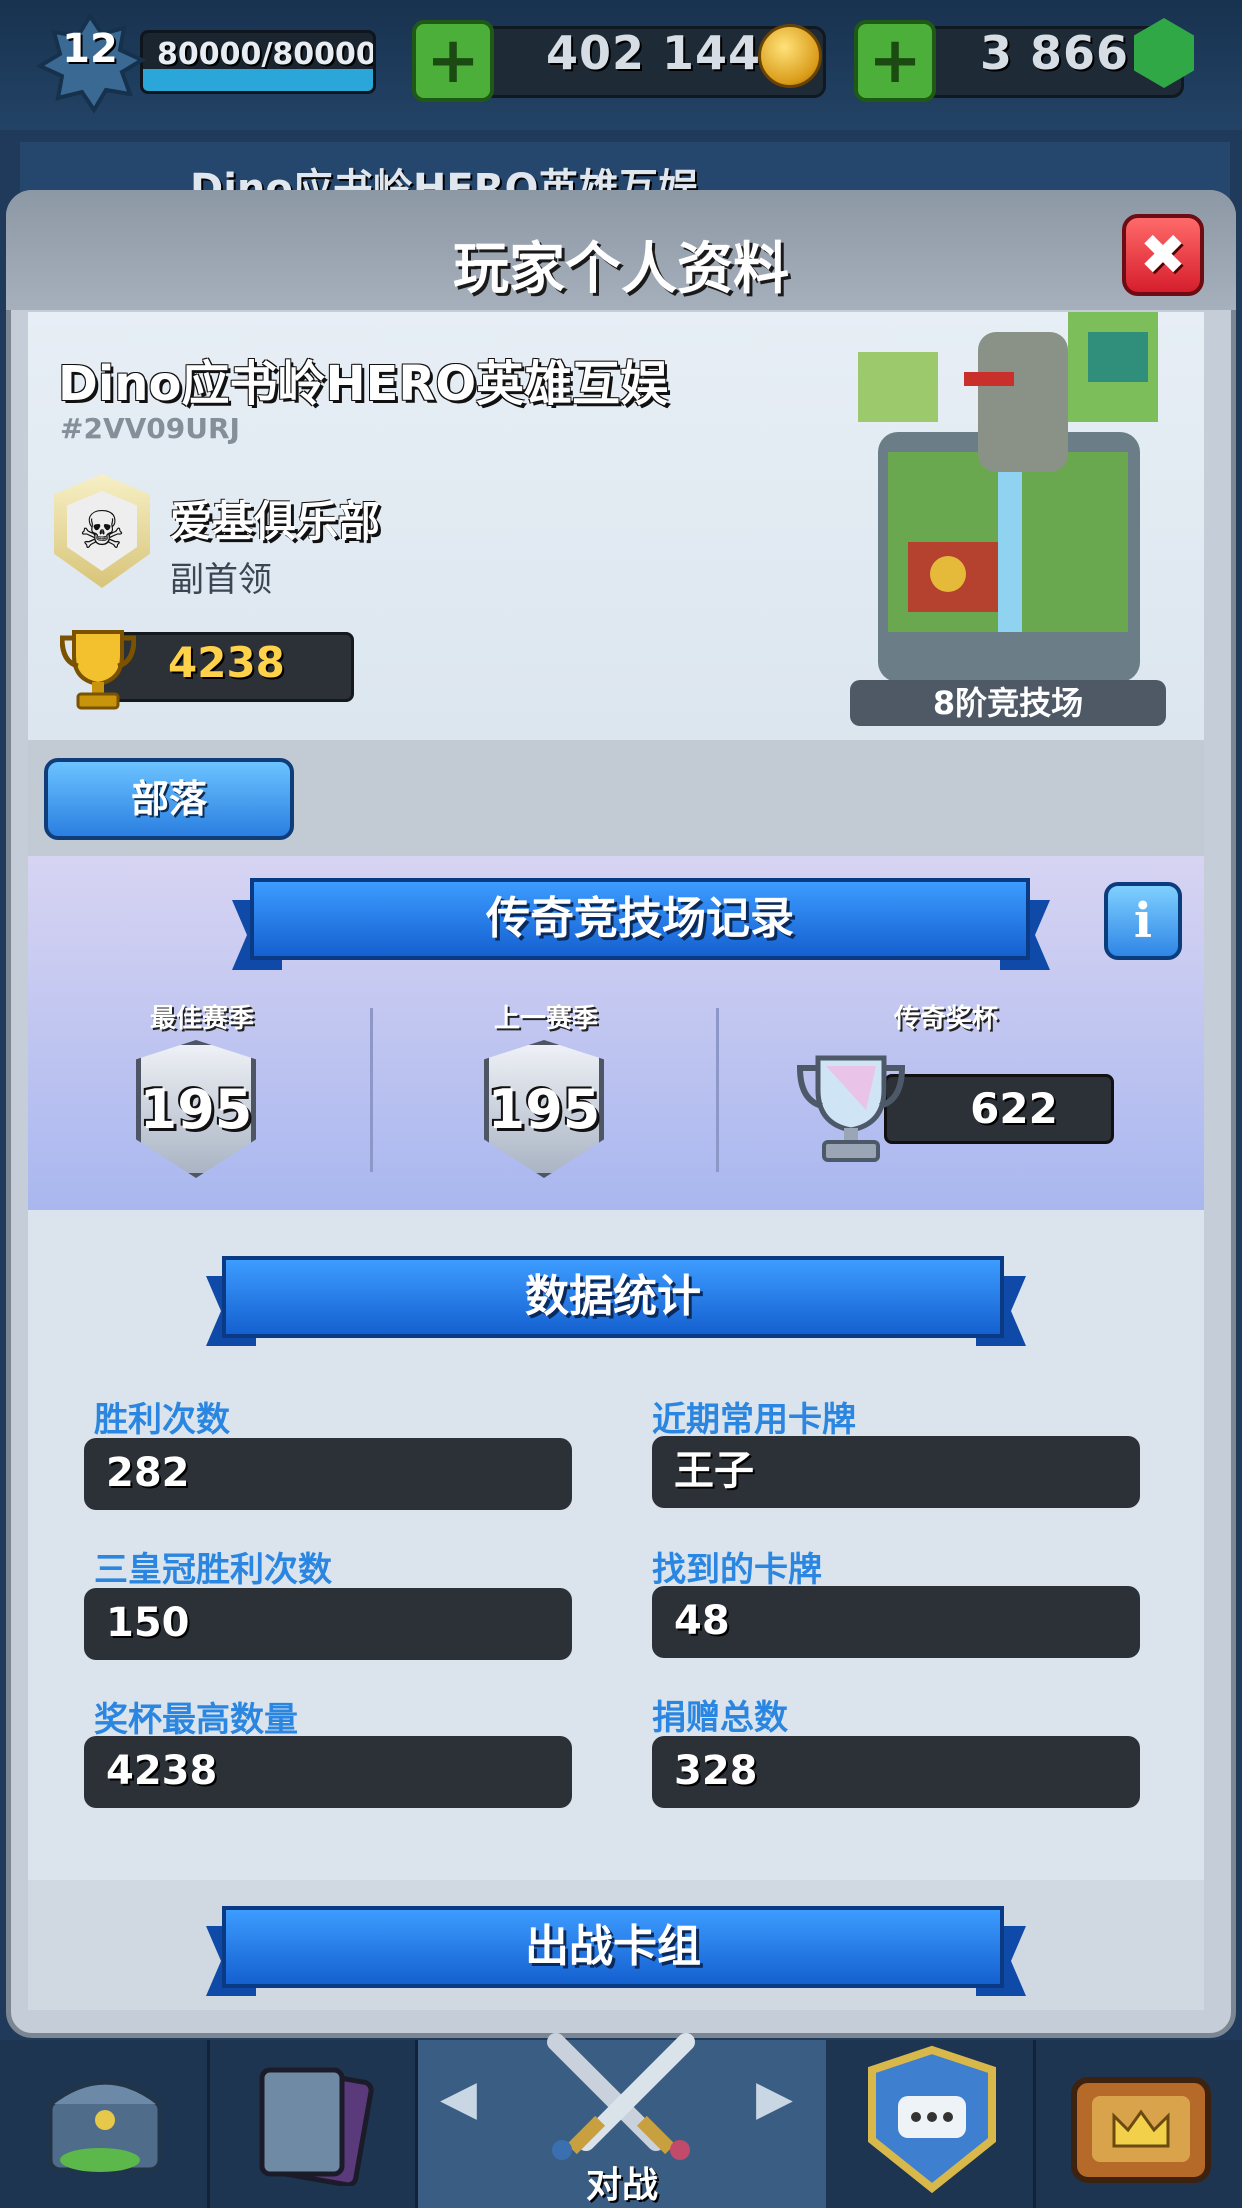 This screenshot has width=1242, height=2208. I want to click on trophy-icon, so click(98, 670).